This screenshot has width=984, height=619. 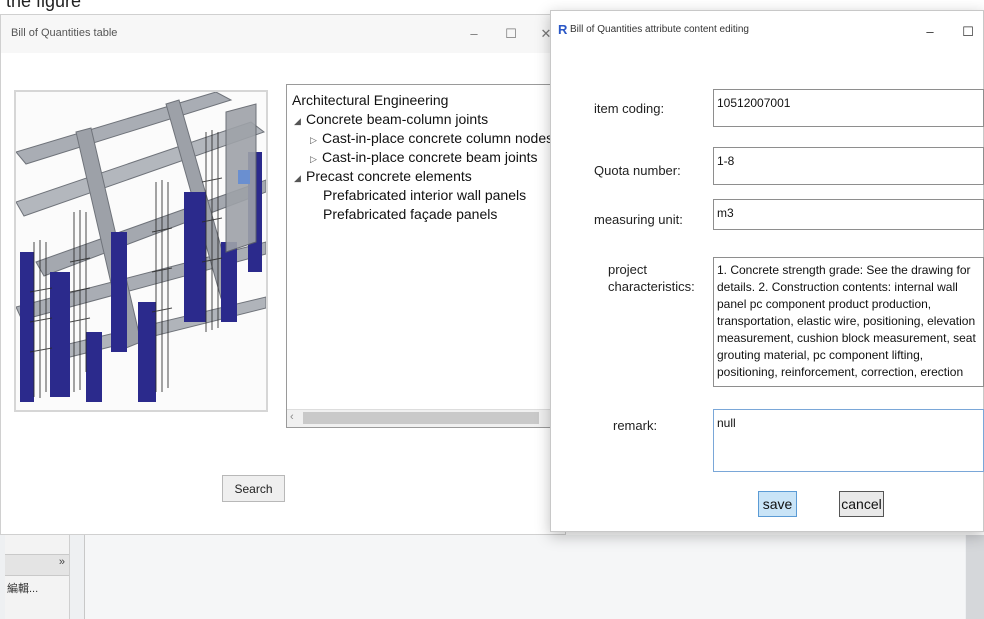 I want to click on window-title: Bill of Quantities table, so click(x=64, y=33).